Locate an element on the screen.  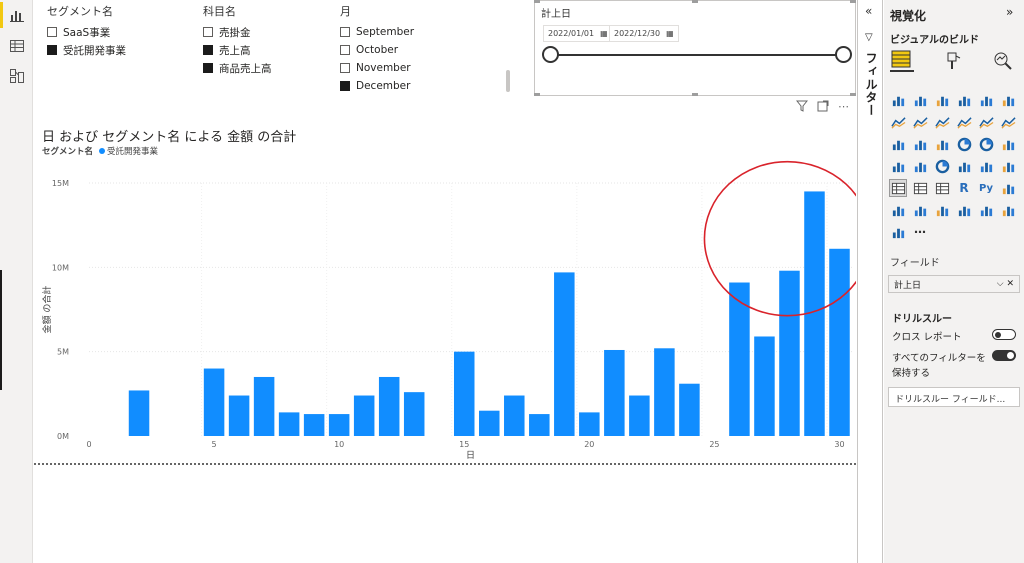
metrics-icon is located at coordinates (986, 210).